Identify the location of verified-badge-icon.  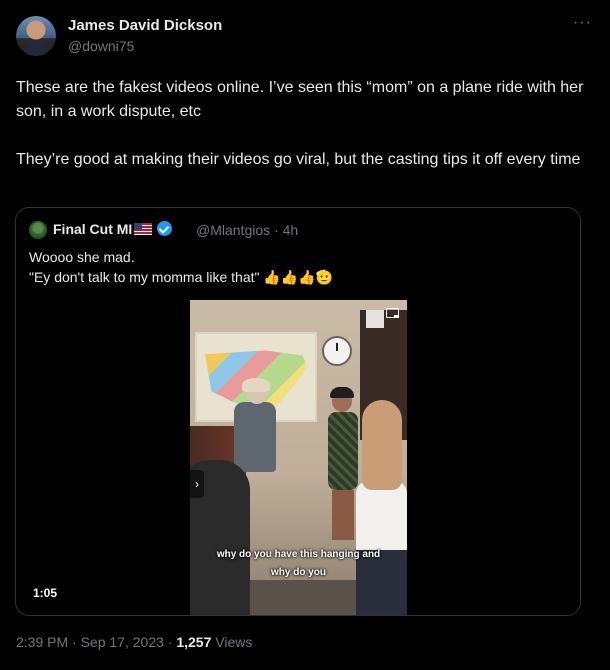
(165, 228).